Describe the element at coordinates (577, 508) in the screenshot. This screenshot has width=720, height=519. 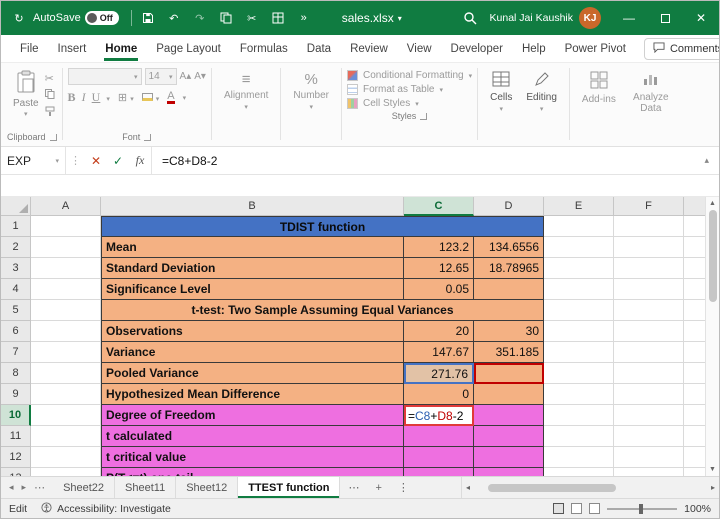
I see `page-layout-view-icon` at that location.